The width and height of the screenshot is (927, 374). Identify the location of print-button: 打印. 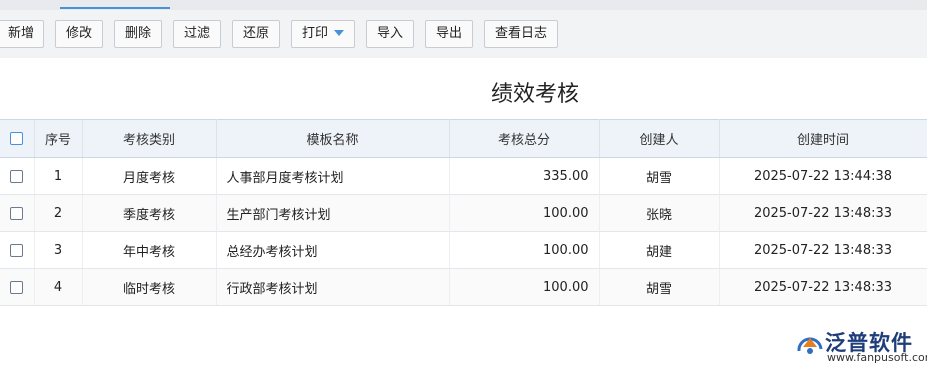
(323, 34).